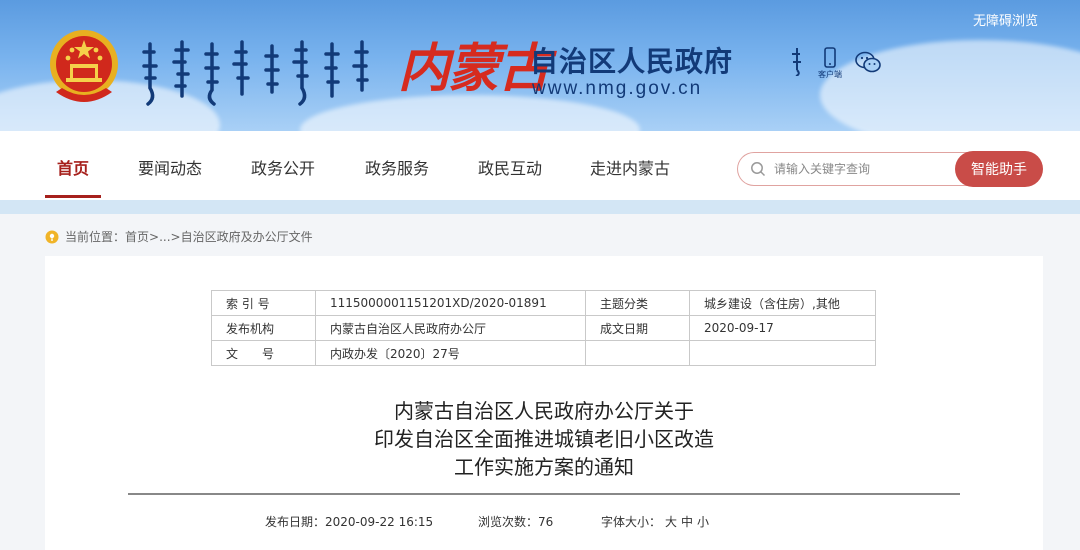 This screenshot has height=550, width=1080. Describe the element at coordinates (864, 169) in the screenshot. I see `search-input` at that location.